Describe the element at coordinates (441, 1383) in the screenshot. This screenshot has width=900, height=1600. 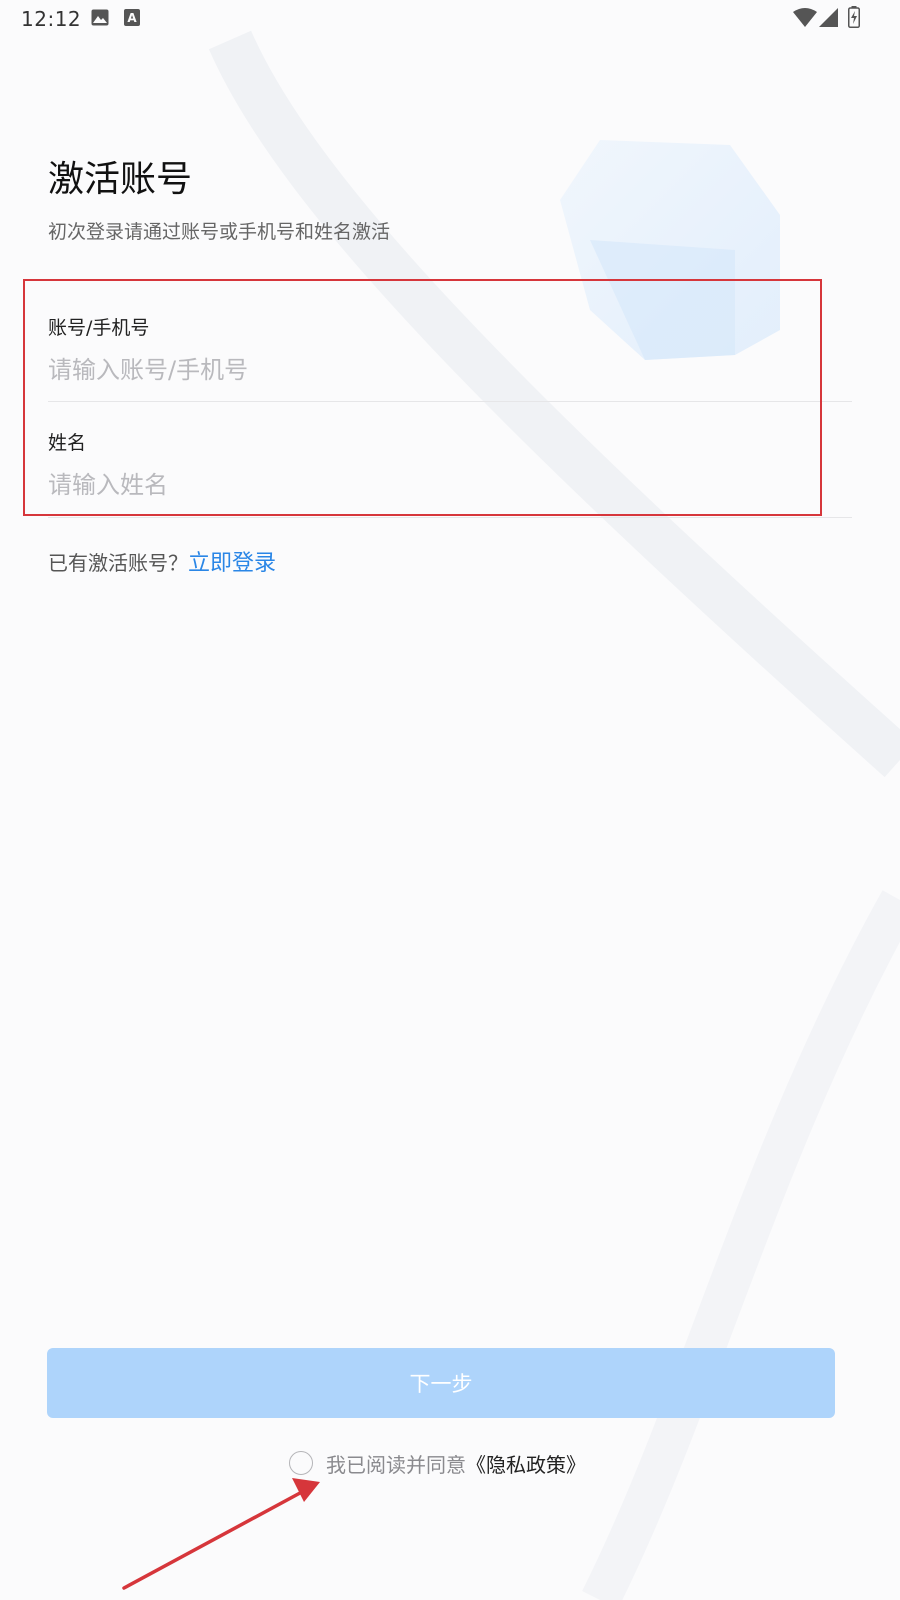
I see `next-step-button: 下一步` at that location.